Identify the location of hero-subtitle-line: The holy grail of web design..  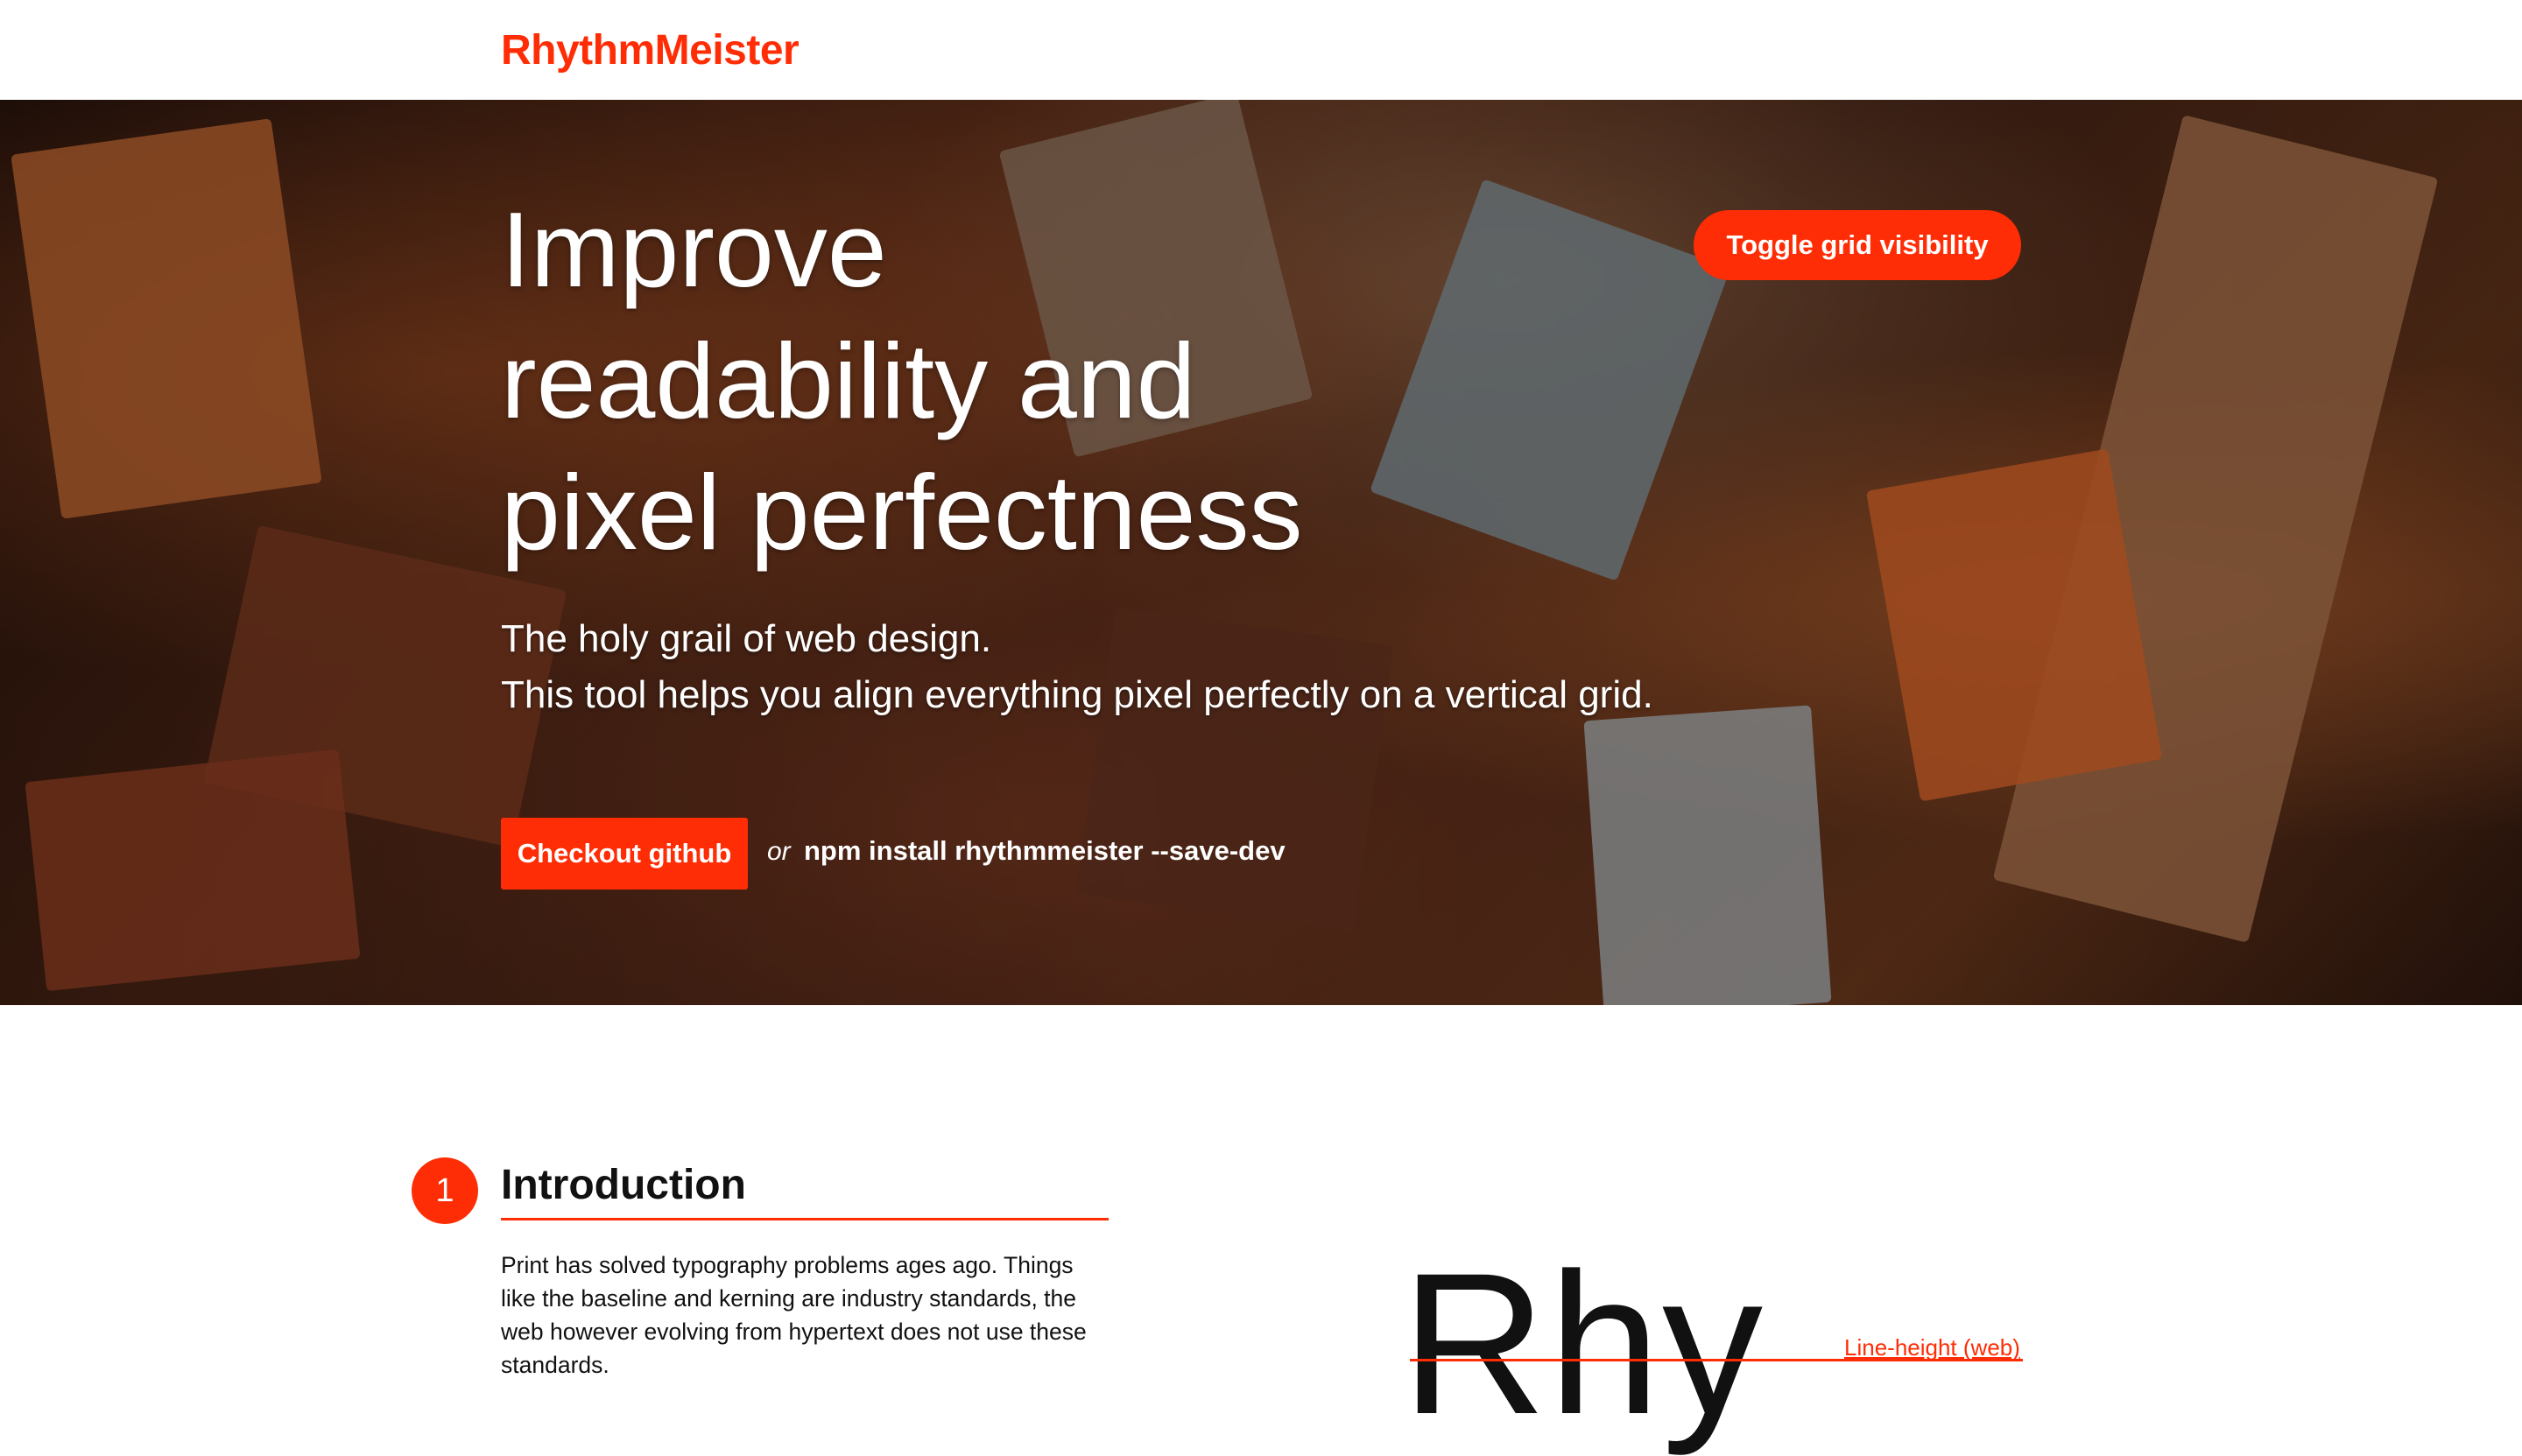
(746, 638).